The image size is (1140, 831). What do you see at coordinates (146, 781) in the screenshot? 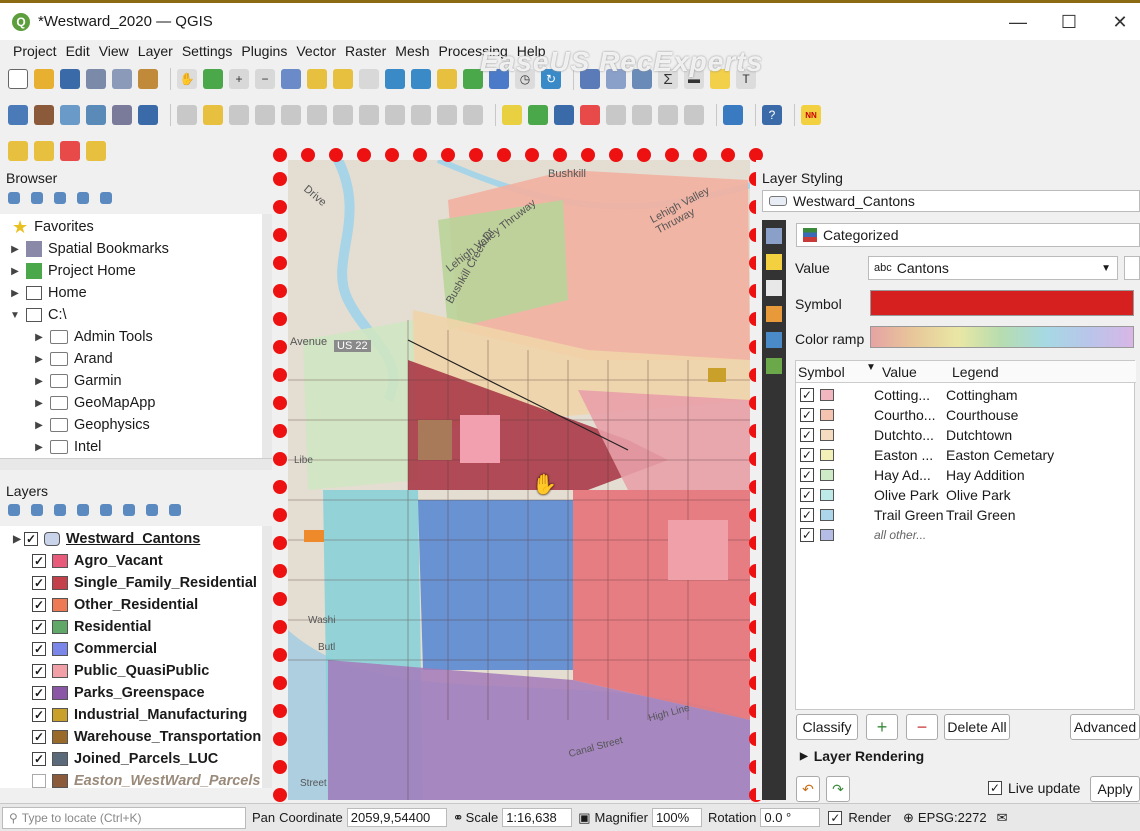
I see `layer-row: Easton_WestWard_Parcels` at bounding box center [146, 781].